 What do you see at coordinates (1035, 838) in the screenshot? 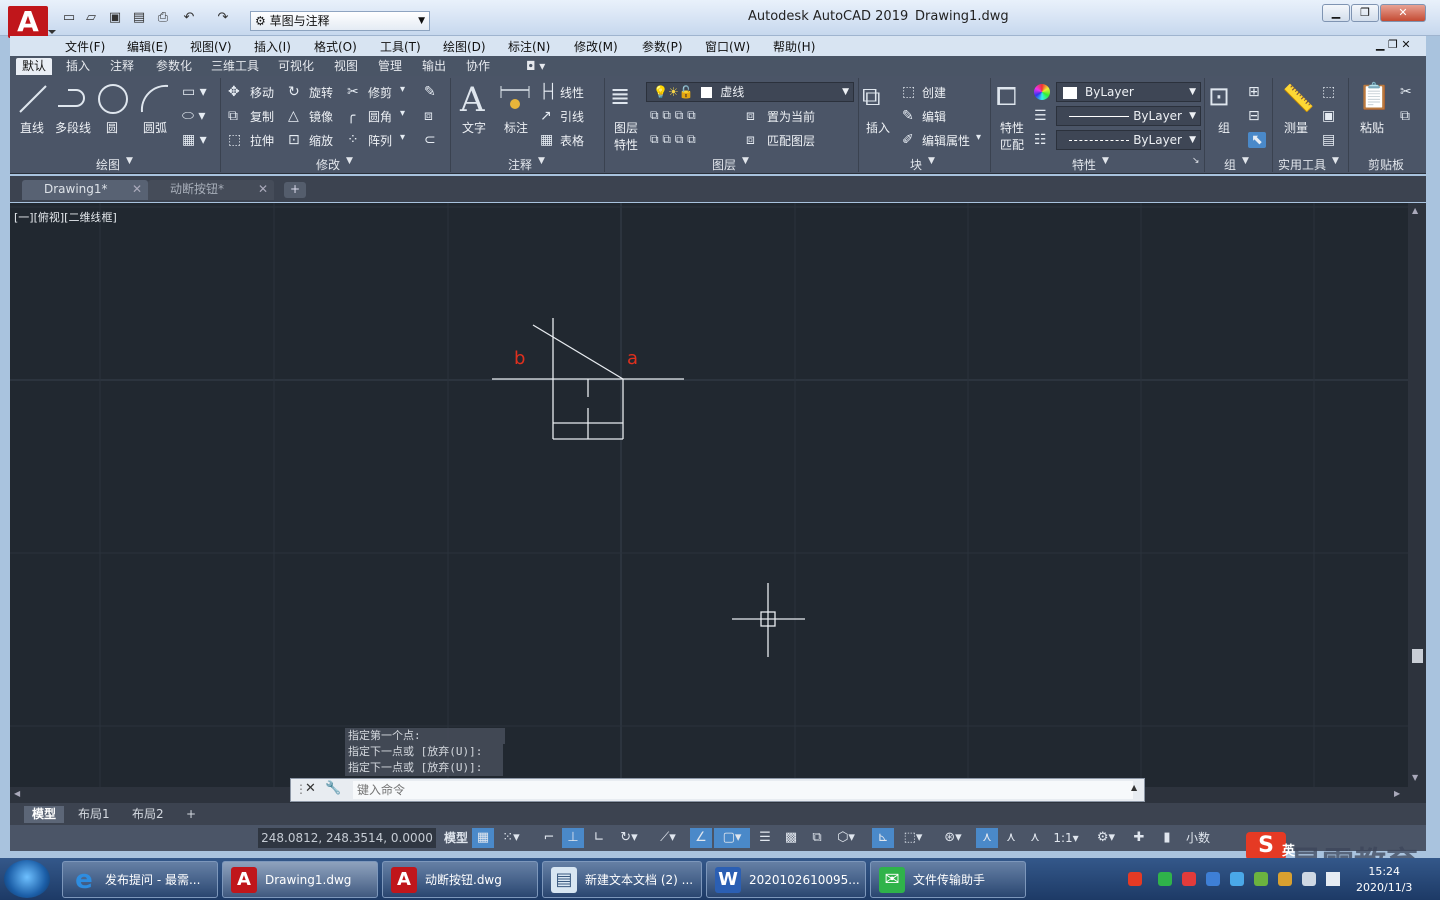
I see `annotation-scale-icon: ⋏` at bounding box center [1035, 838].